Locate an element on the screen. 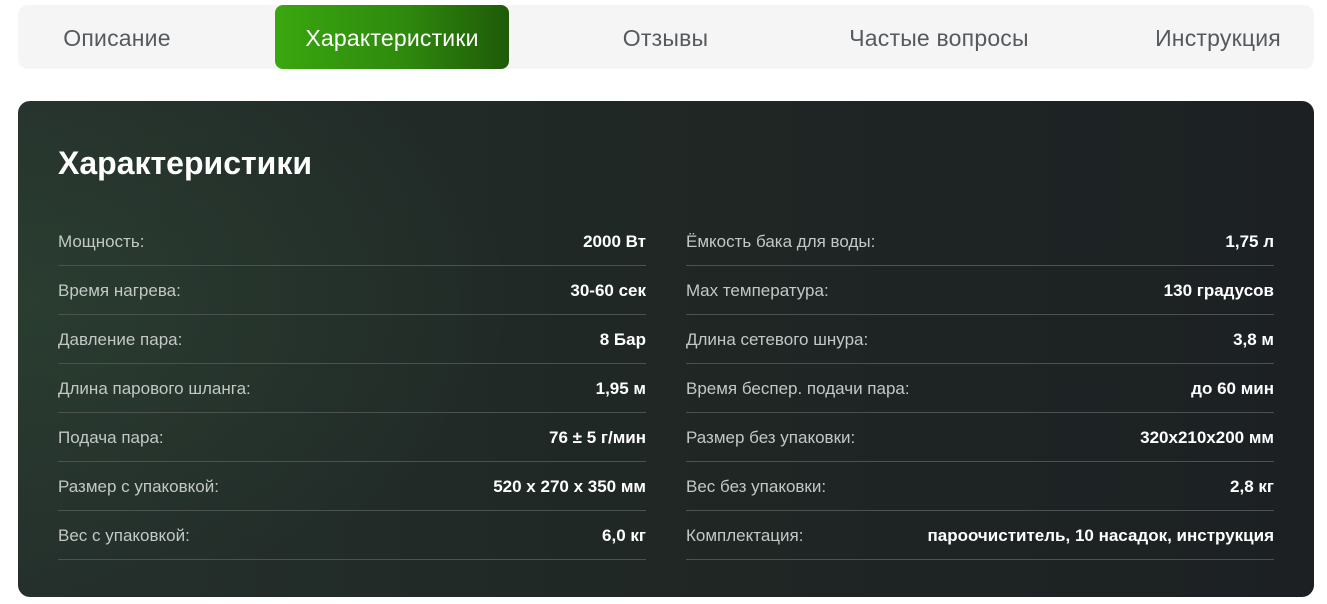 This screenshot has width=1327, height=604. spec-value: 520 x 270 x 350 мм is located at coordinates (569, 486).